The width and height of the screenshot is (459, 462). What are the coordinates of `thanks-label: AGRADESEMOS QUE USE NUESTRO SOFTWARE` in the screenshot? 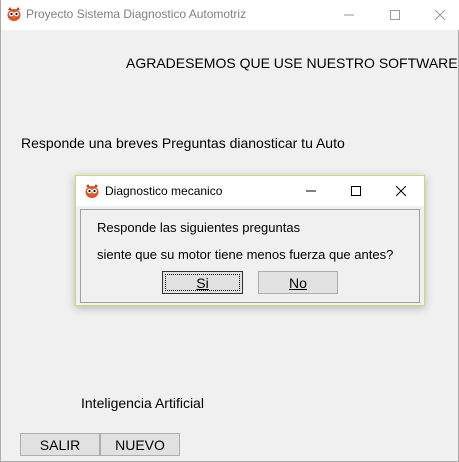 It's located at (292, 63).